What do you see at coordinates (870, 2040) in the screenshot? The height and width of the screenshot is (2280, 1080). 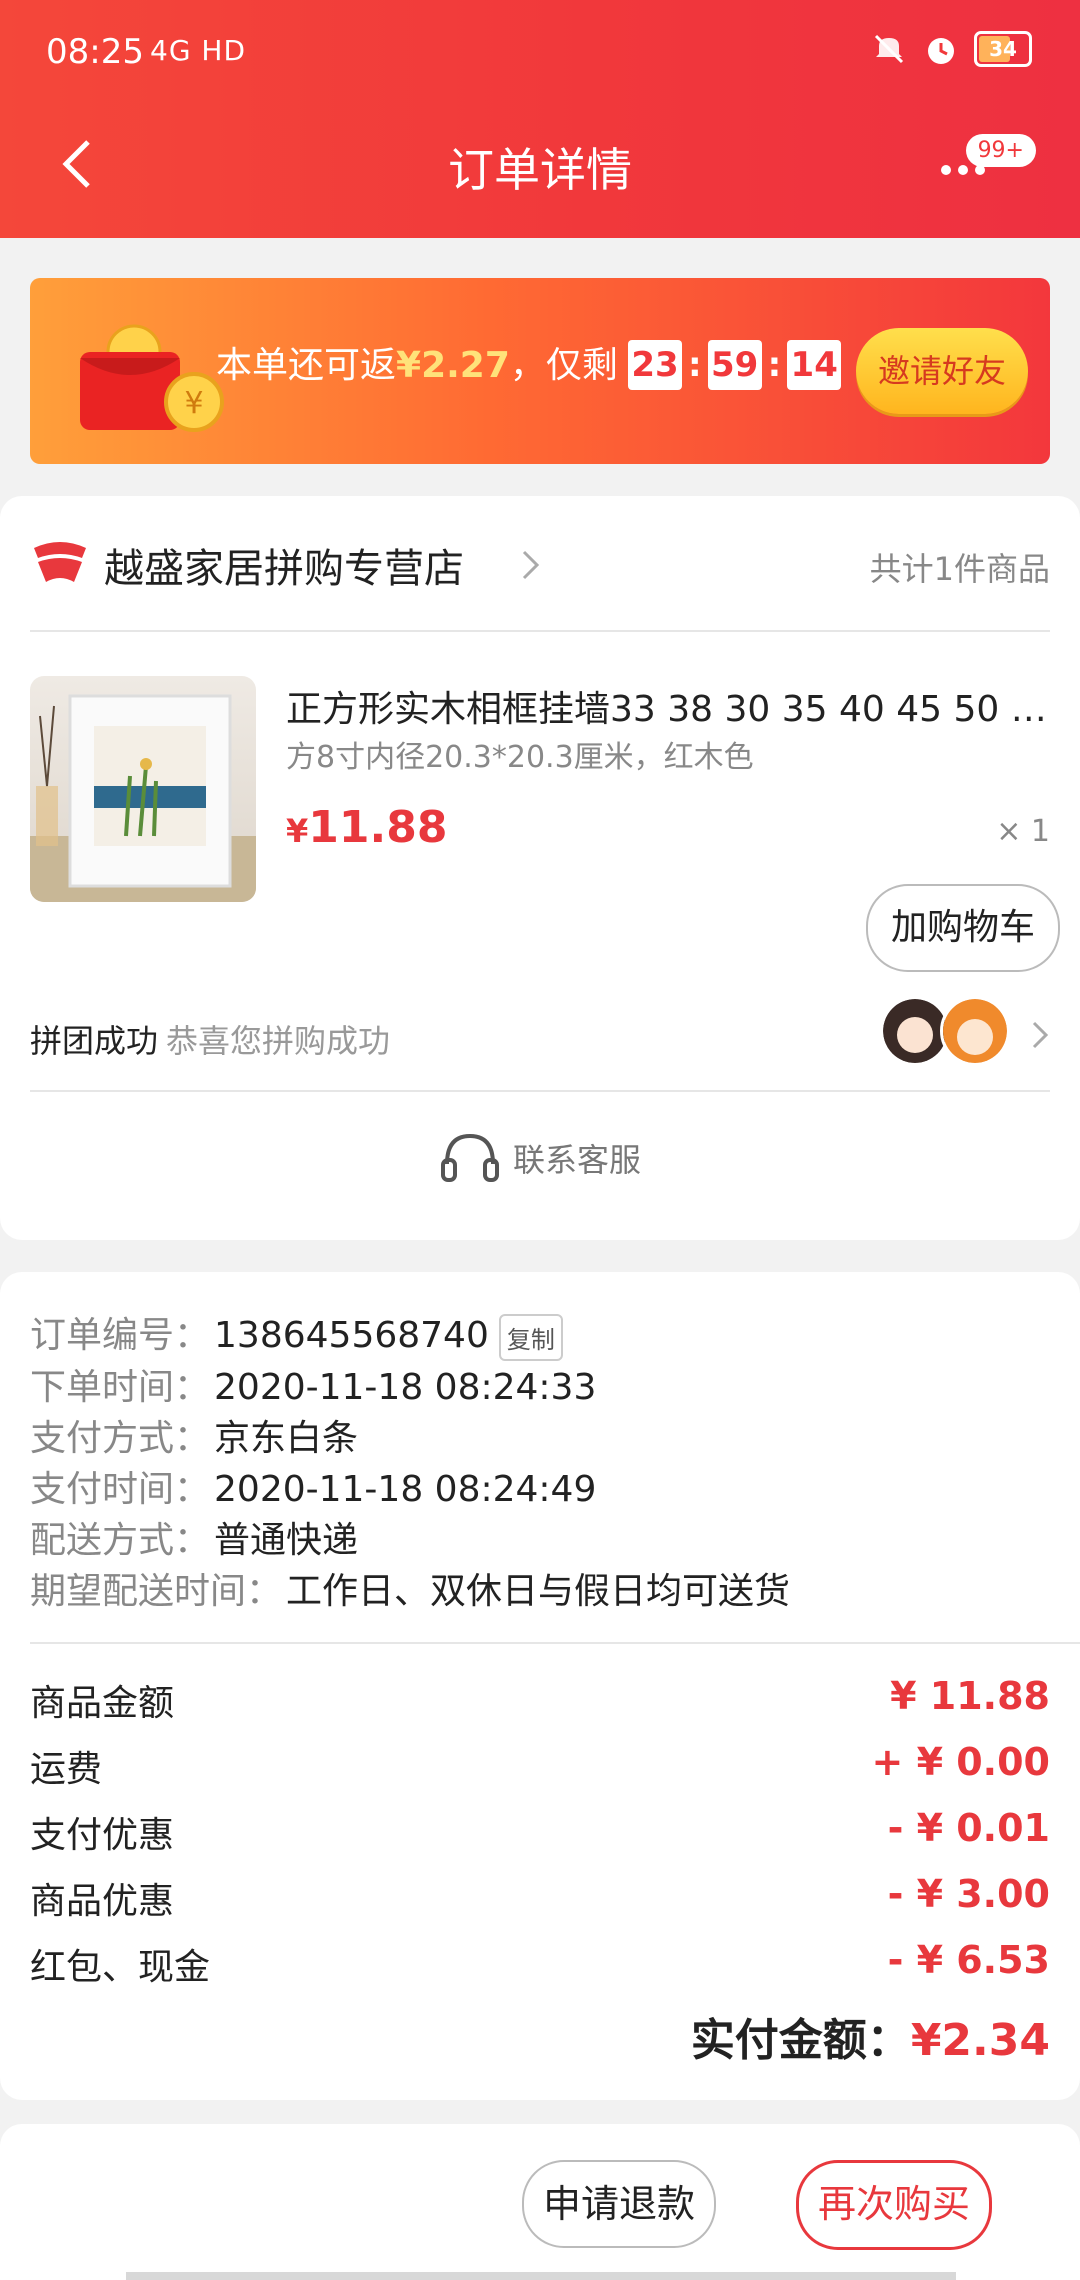 I see `total-paid: 实付金额：¥2.34` at bounding box center [870, 2040].